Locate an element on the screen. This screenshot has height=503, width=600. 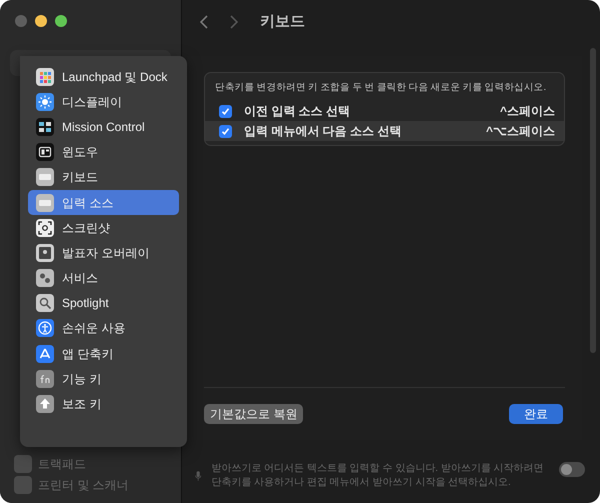
restore-defaults-button: 기본값으로 복원 is located at coordinates (254, 414).